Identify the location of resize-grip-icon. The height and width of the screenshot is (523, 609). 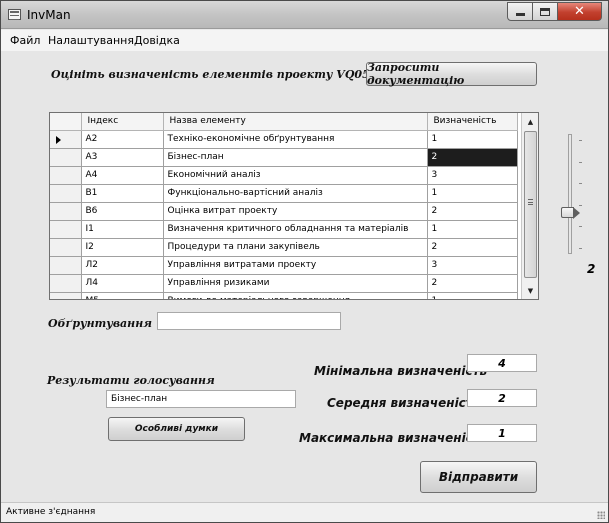
(601, 515).